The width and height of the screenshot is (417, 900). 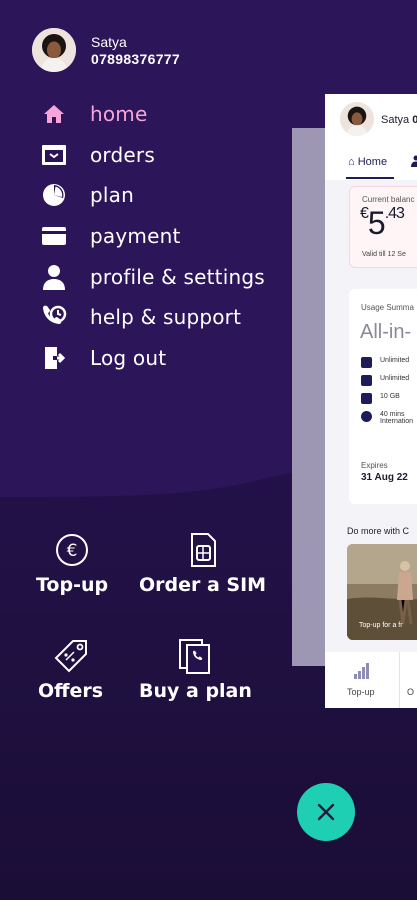 I want to click on globe-icon, so click(x=366, y=416).